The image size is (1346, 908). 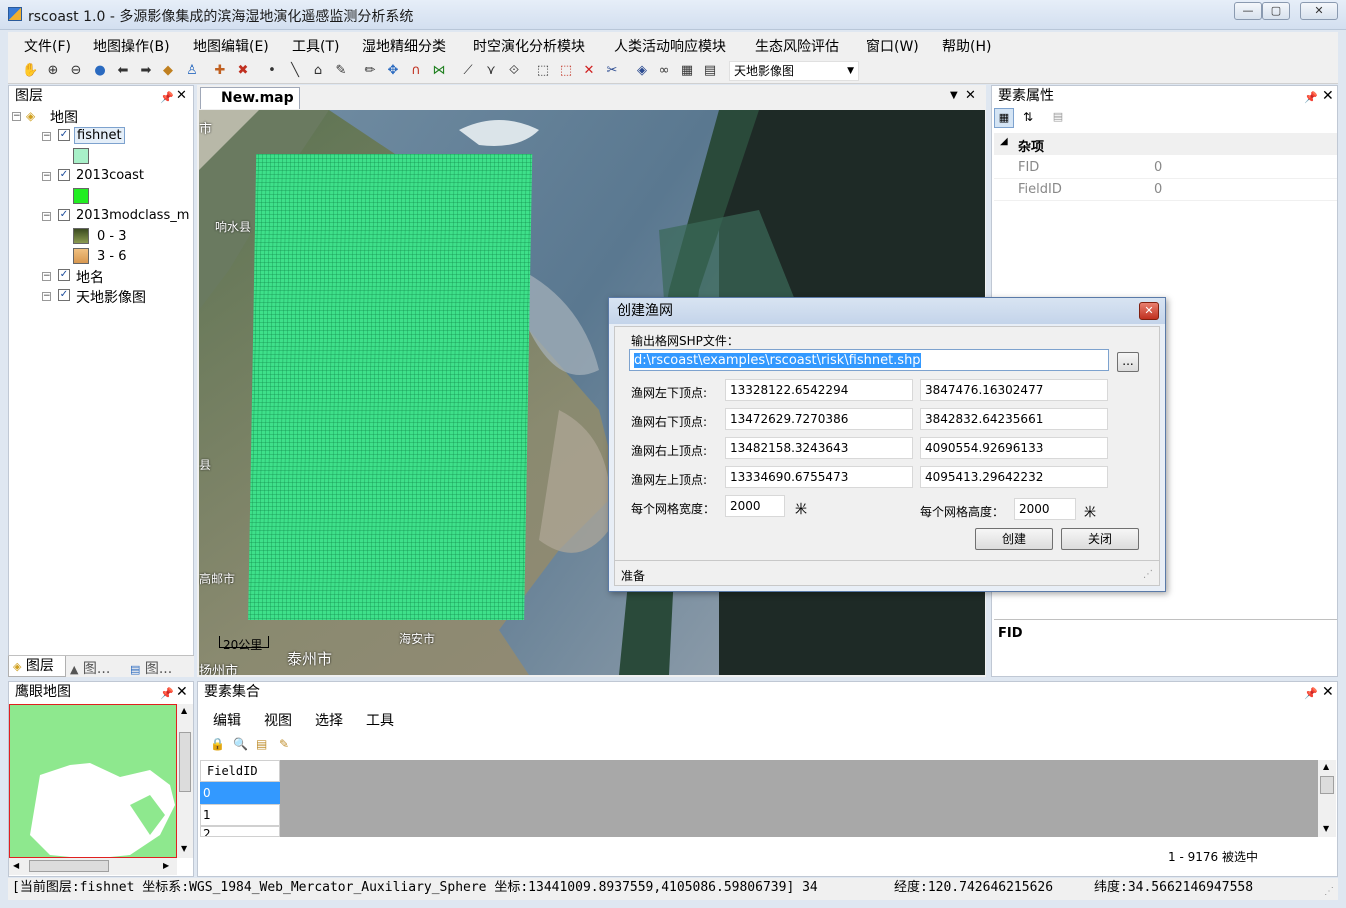 What do you see at coordinates (954, 95) in the screenshot?
I see `chevron-down-icon: ▼` at bounding box center [954, 95].